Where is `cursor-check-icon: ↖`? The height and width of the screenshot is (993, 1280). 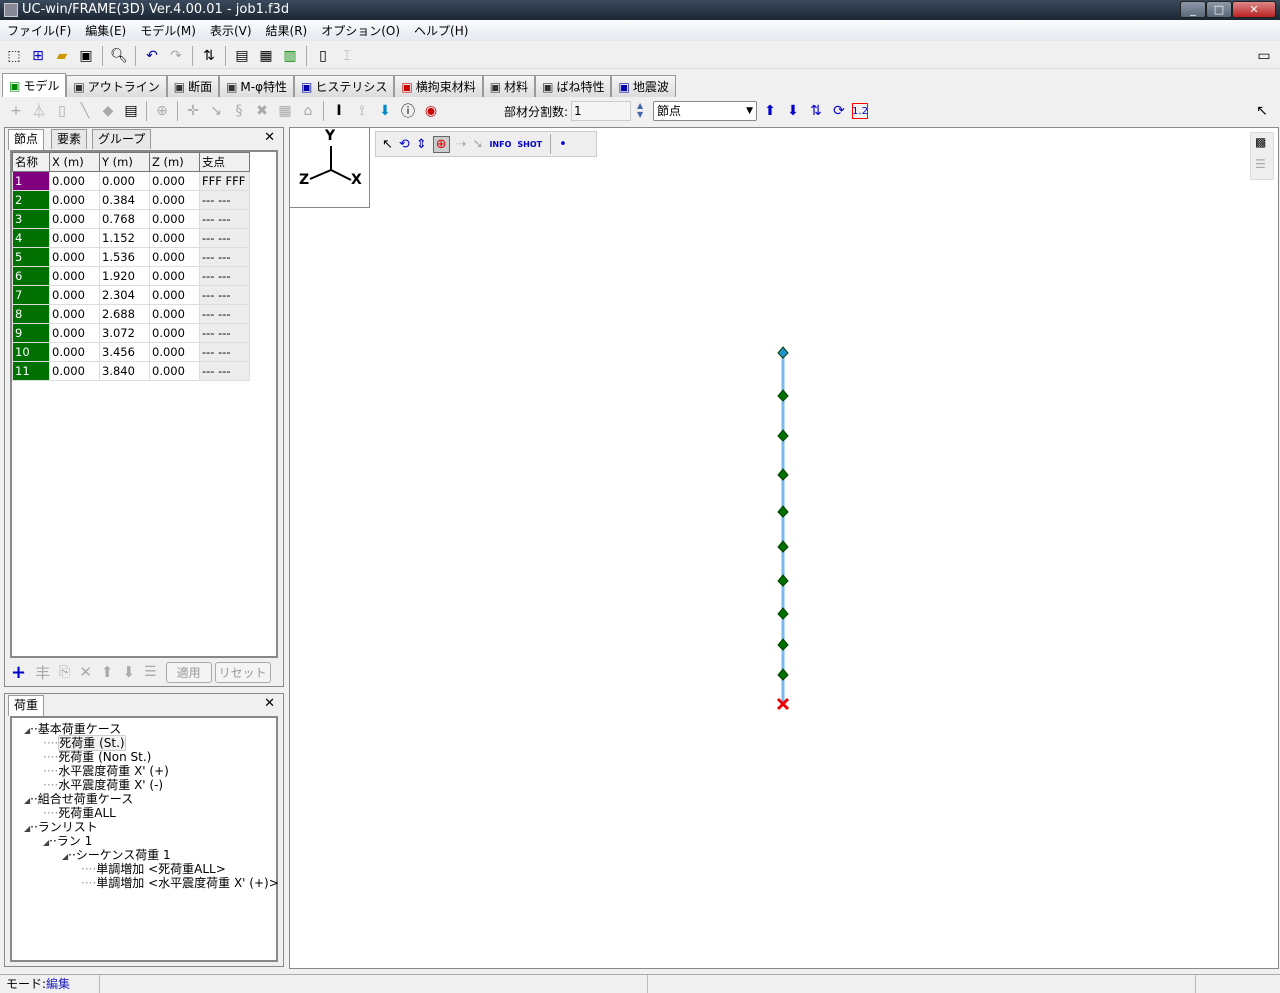
cursor-check-icon: ↖ is located at coordinates (1262, 111).